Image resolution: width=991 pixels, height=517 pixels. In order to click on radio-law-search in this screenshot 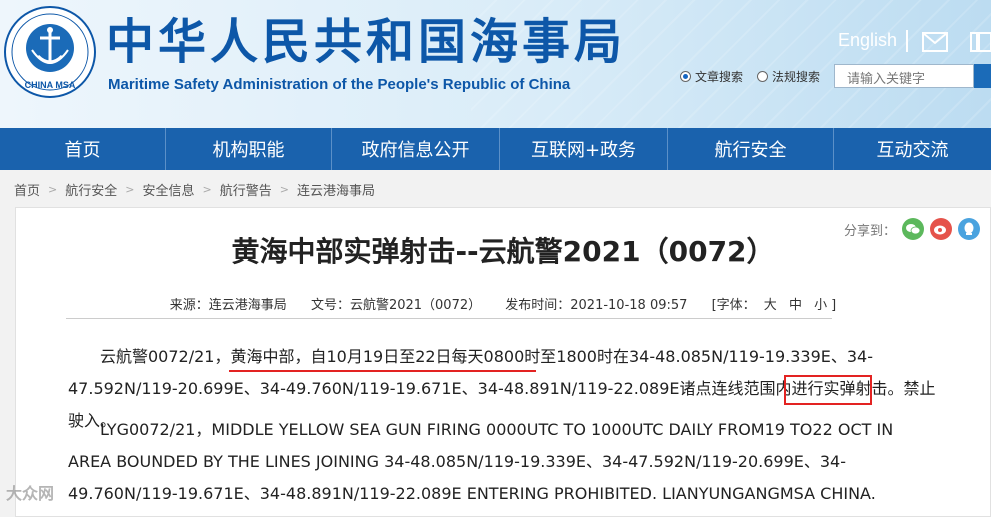, I will do `click(763, 76)`.